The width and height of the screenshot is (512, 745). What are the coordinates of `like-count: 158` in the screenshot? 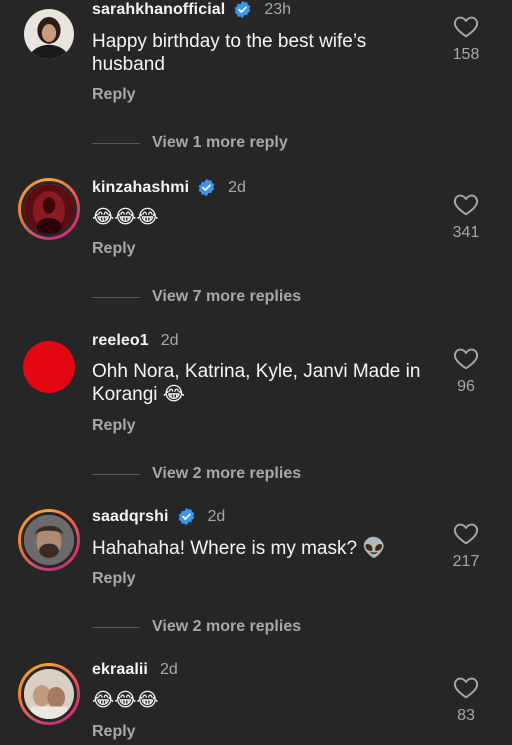 It's located at (466, 54).